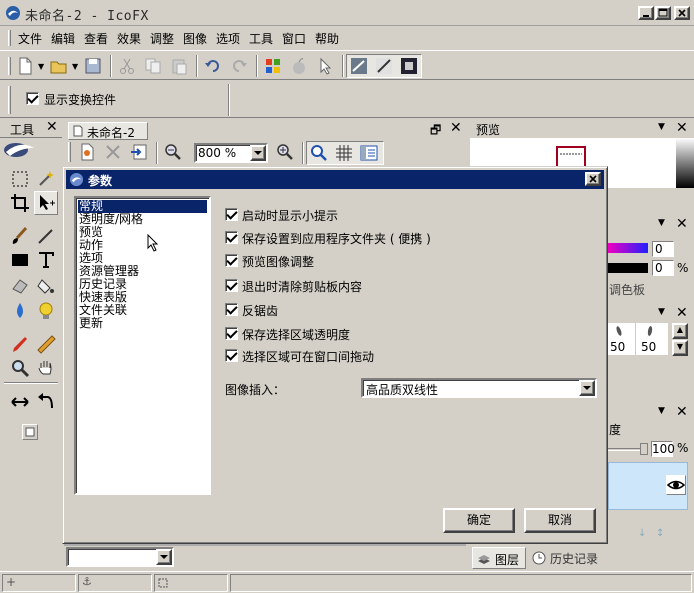 The width and height of the screenshot is (694, 593). I want to click on bulb-icon, so click(46, 311).